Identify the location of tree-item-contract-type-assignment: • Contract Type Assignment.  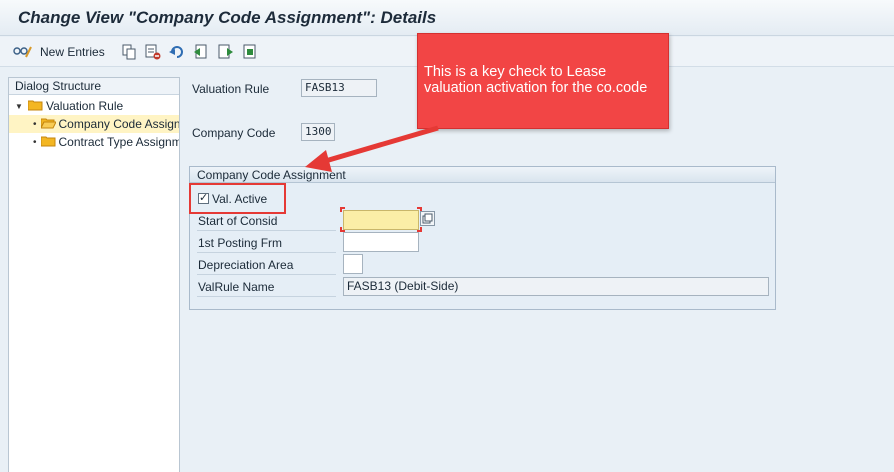
(94, 142).